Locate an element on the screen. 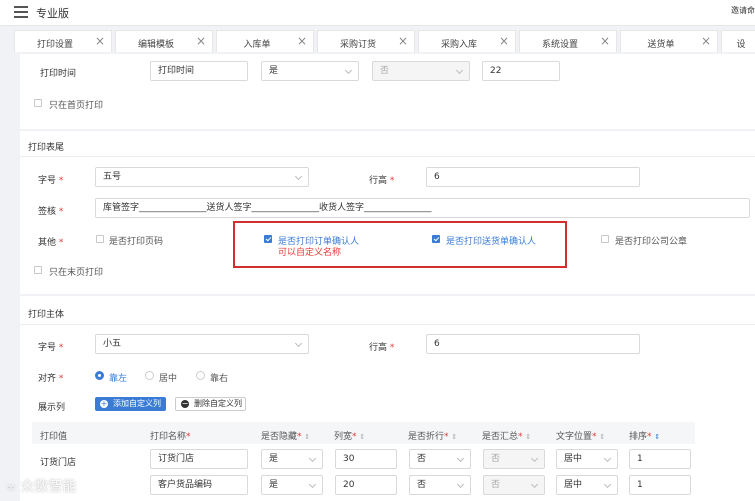  add-custom-column-button: + 添加自定义列 is located at coordinates (130, 404).